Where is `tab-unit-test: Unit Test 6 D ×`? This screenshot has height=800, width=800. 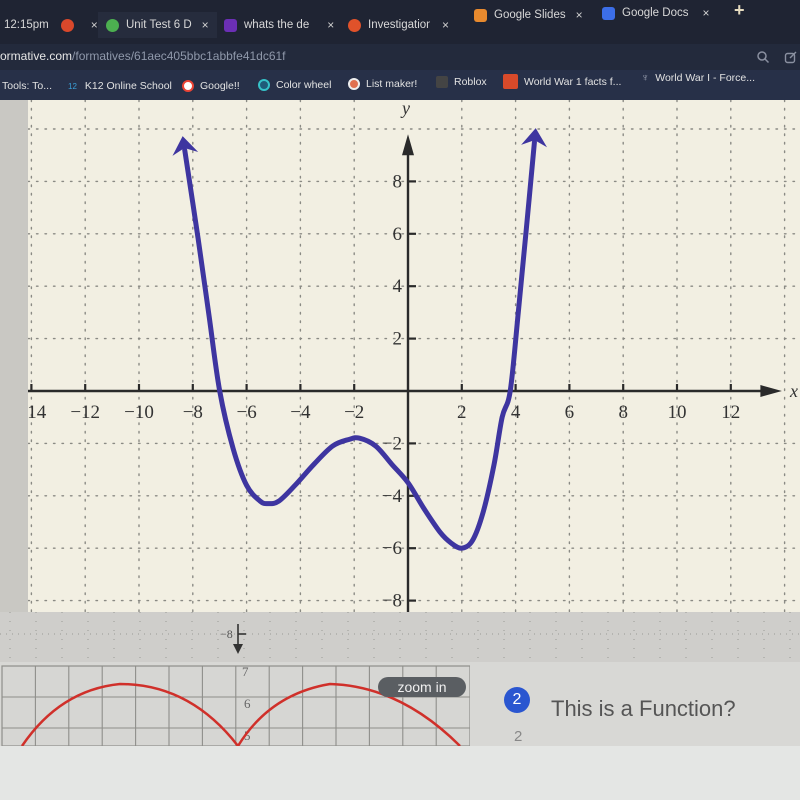
tab-unit-test: Unit Test 6 D × is located at coordinates (157, 25).